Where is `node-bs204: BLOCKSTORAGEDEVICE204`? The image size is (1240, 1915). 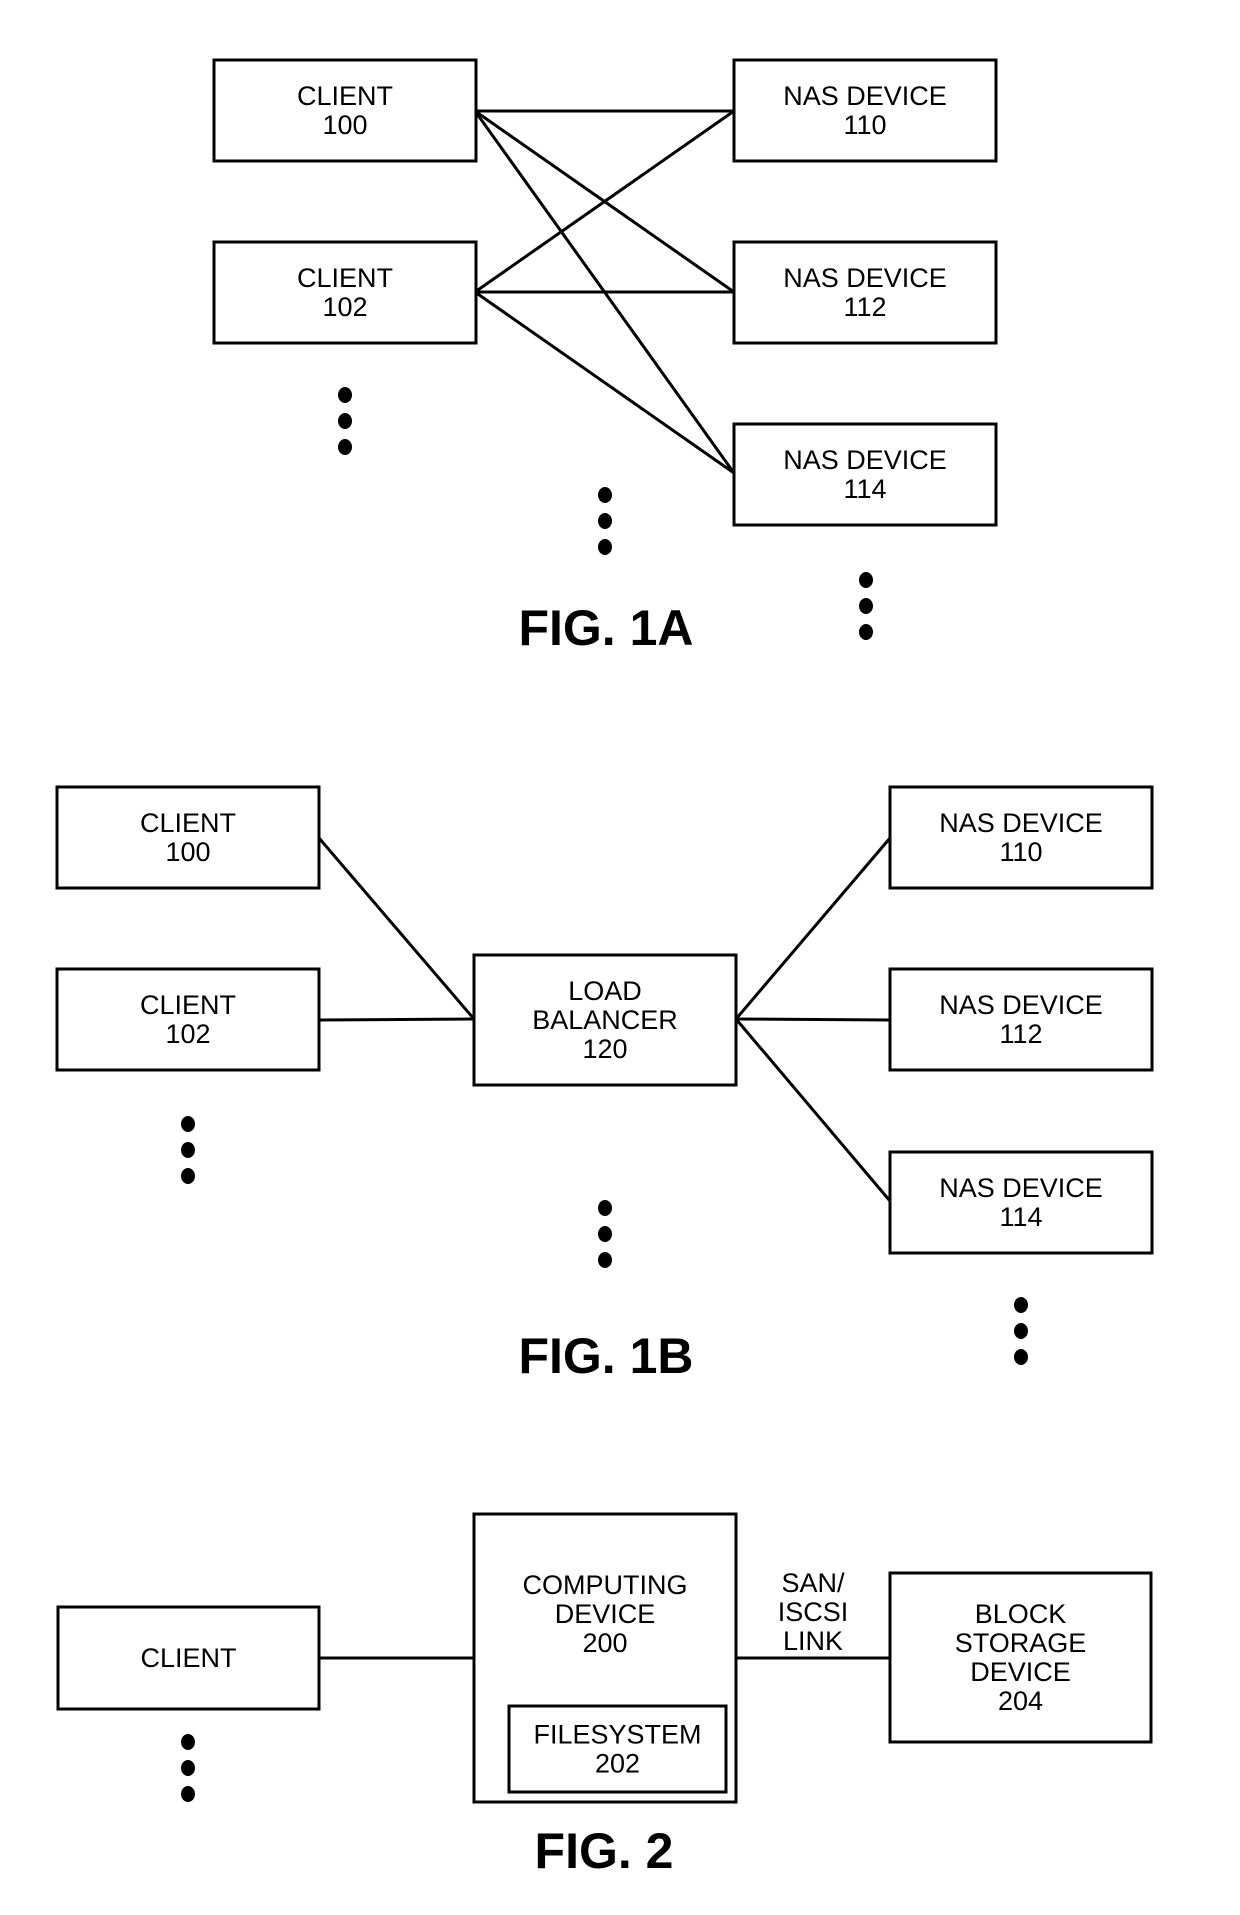
node-bs204: BLOCKSTORAGEDEVICE204 is located at coordinates (1020, 1657).